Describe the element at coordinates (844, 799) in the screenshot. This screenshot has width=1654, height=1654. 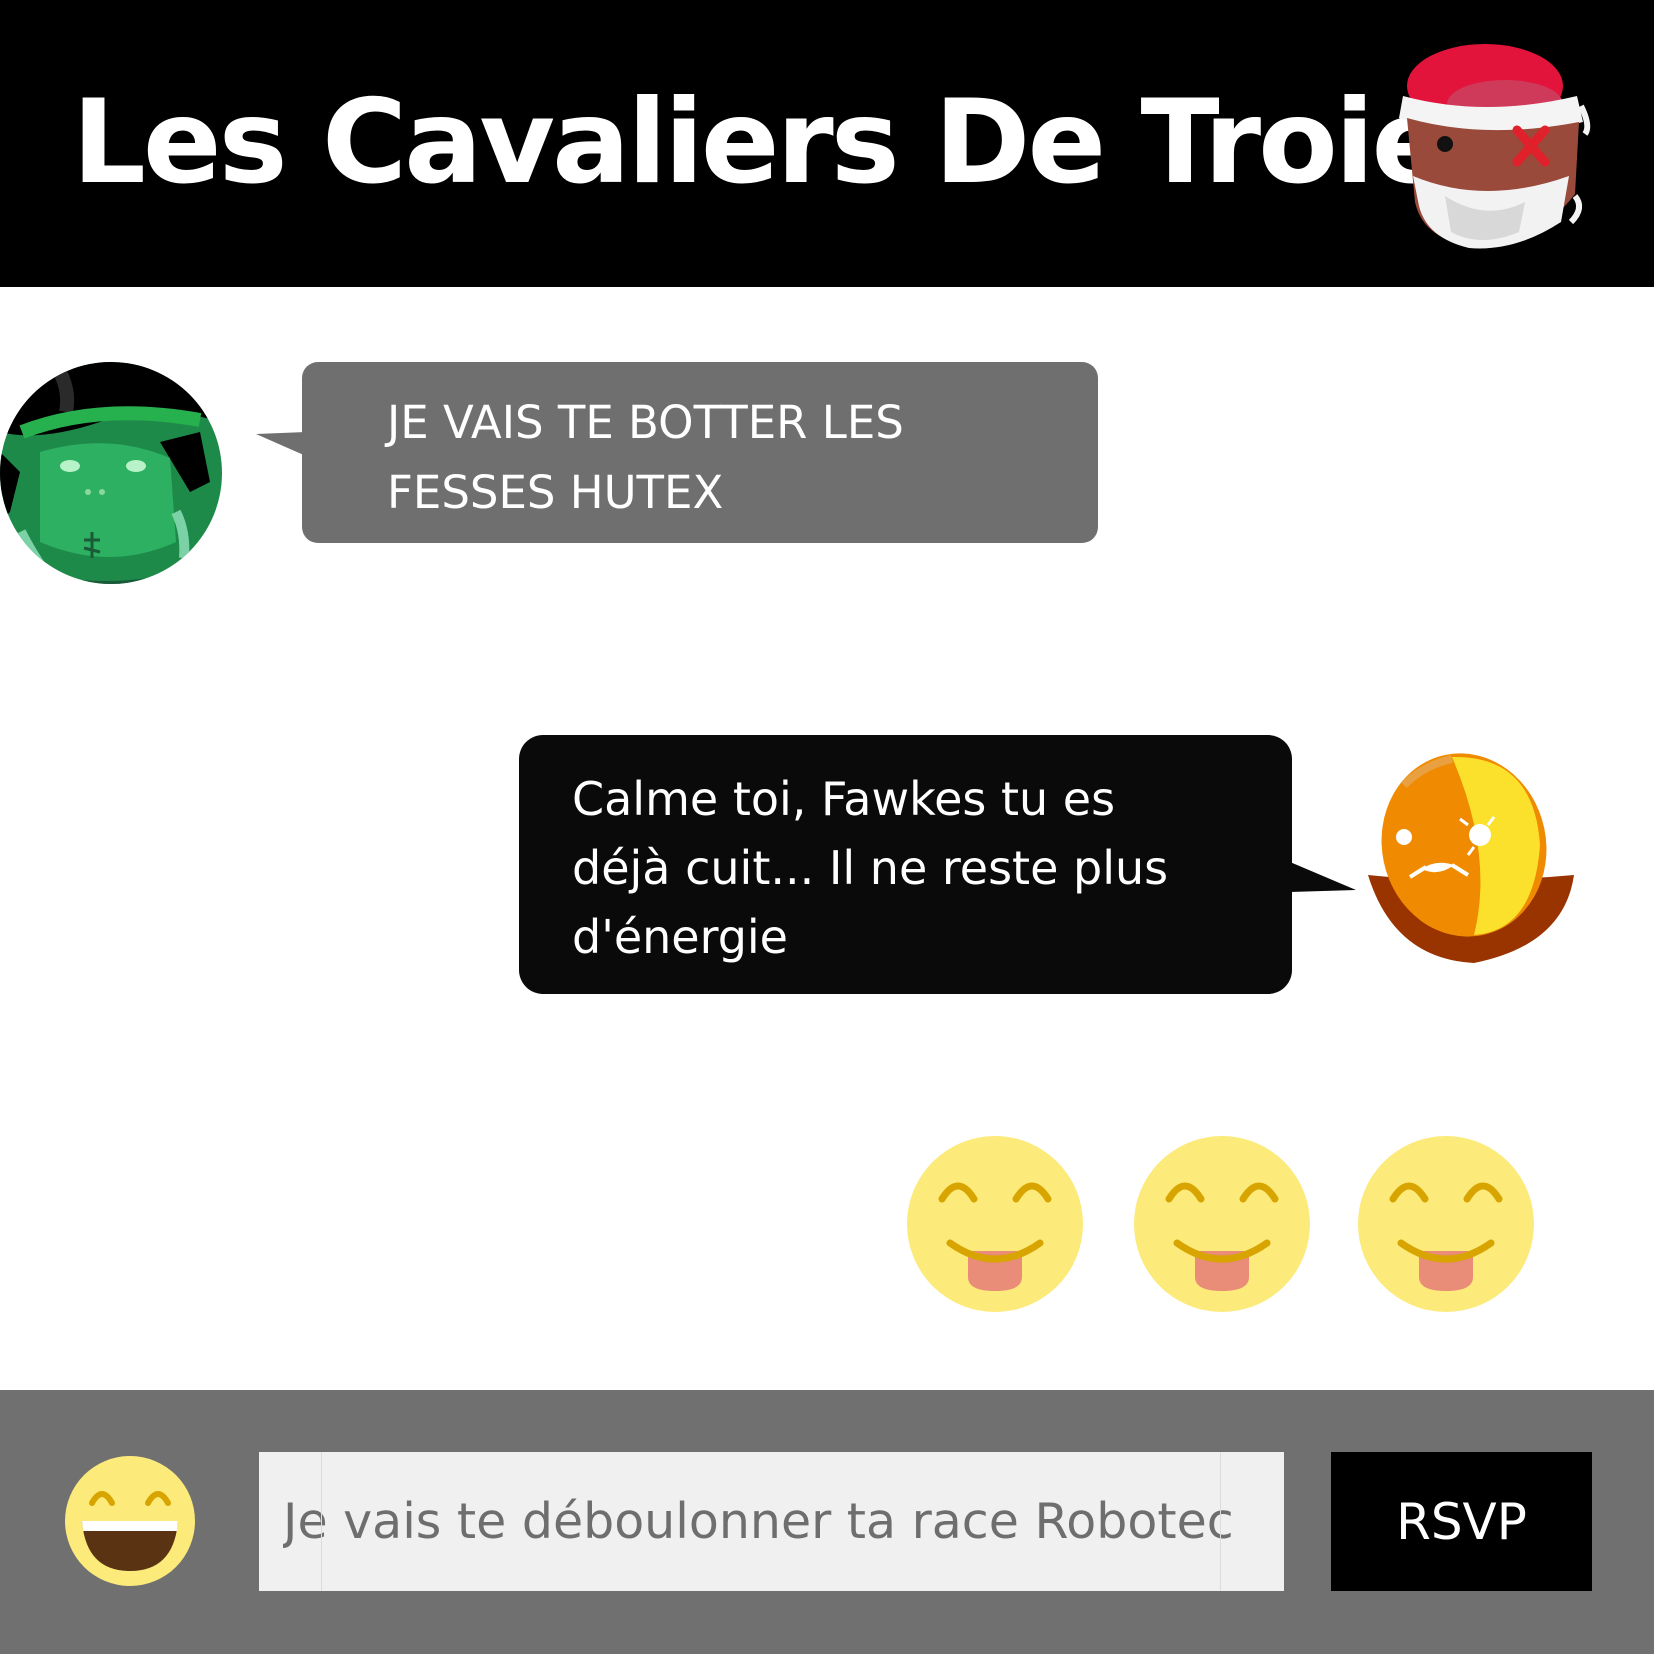
I see `message-line: Calme toi, Fawkes tu es` at that location.